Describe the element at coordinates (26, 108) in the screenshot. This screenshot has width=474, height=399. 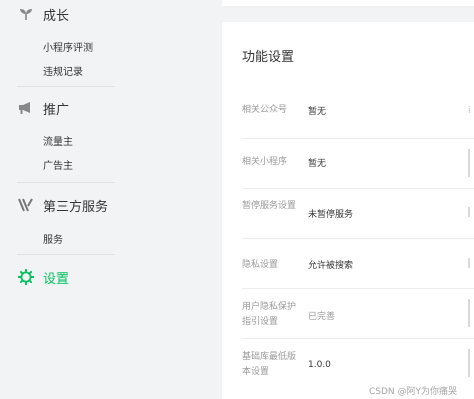
I see `megaphone-icon` at that location.